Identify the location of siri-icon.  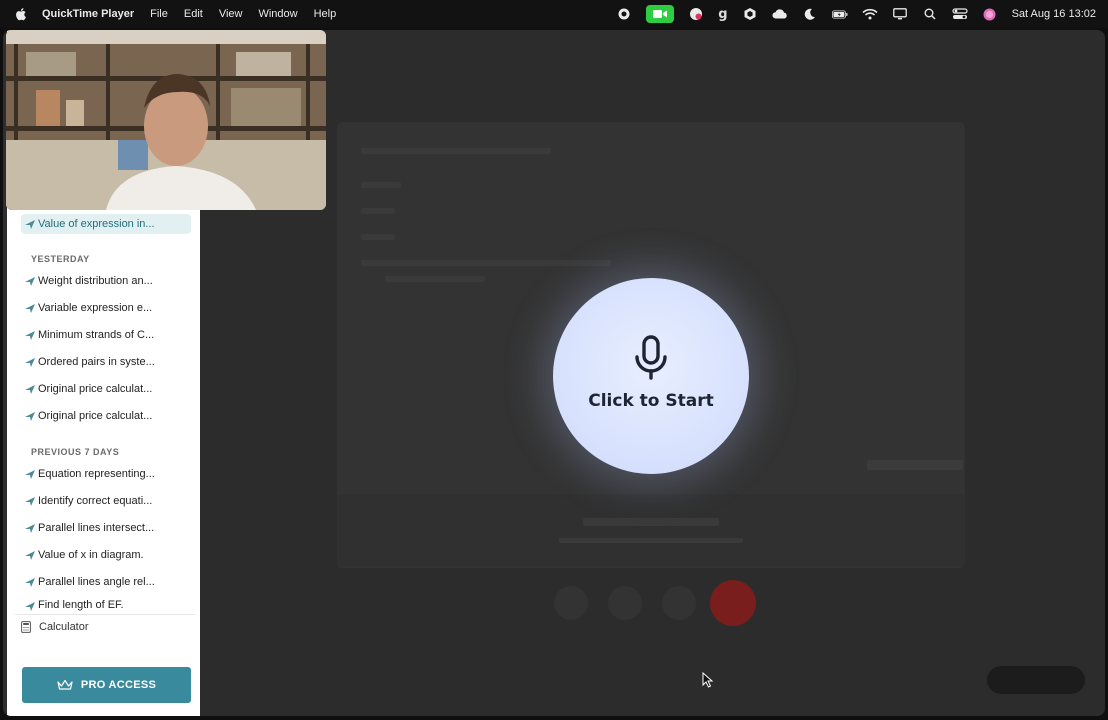
(990, 14).